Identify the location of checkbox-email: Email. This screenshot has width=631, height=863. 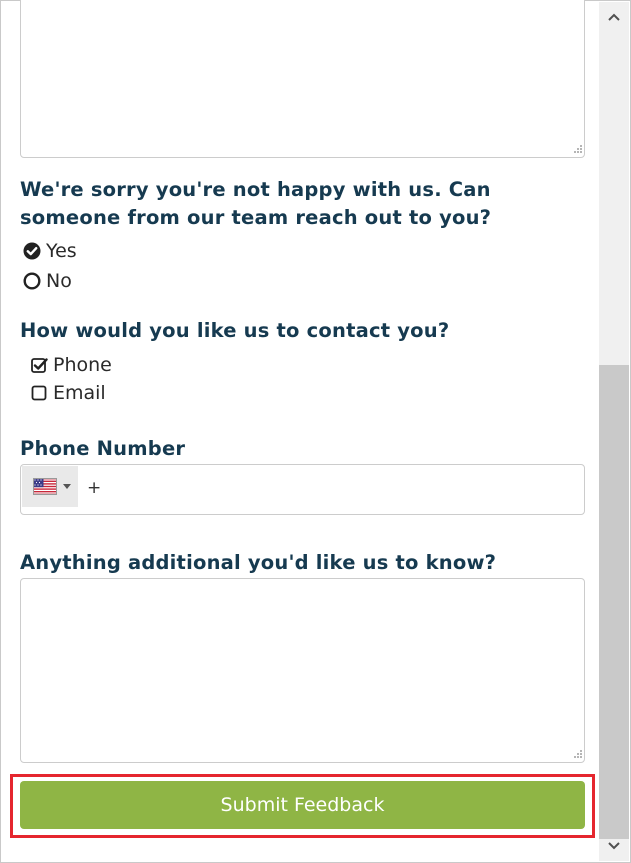
(68, 393).